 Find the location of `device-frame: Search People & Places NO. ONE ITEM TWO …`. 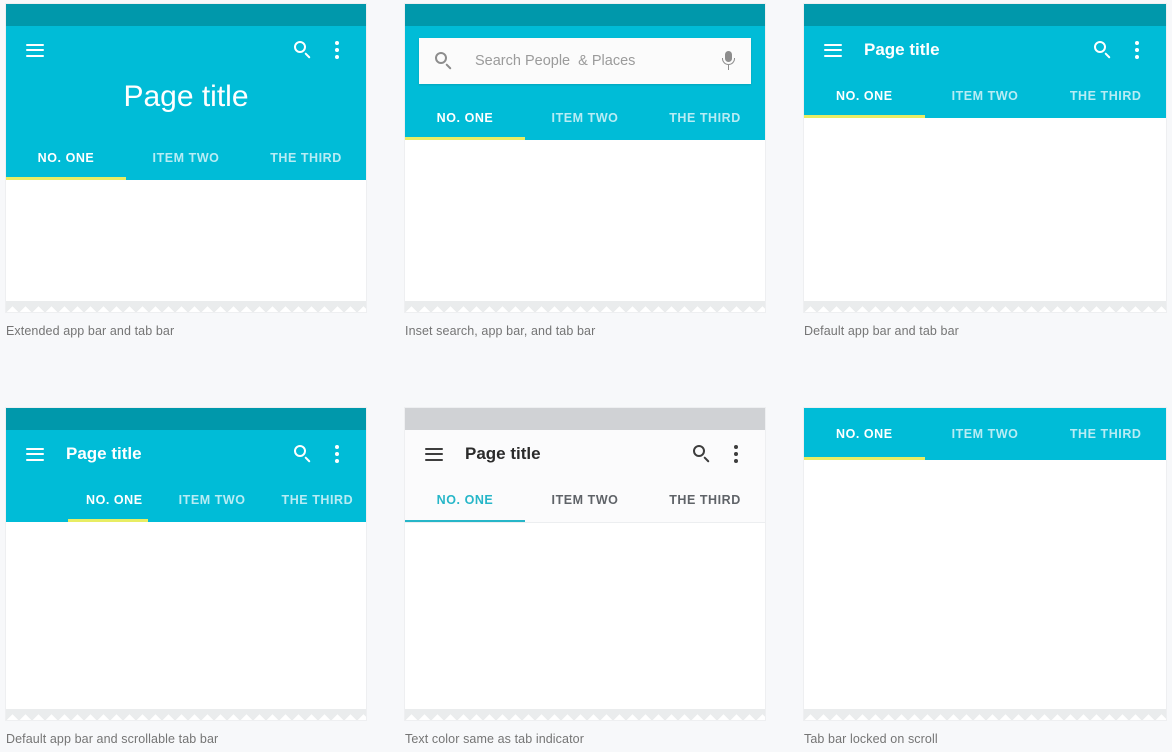

device-frame: Search People & Places NO. ONE ITEM TWO … is located at coordinates (585, 158).